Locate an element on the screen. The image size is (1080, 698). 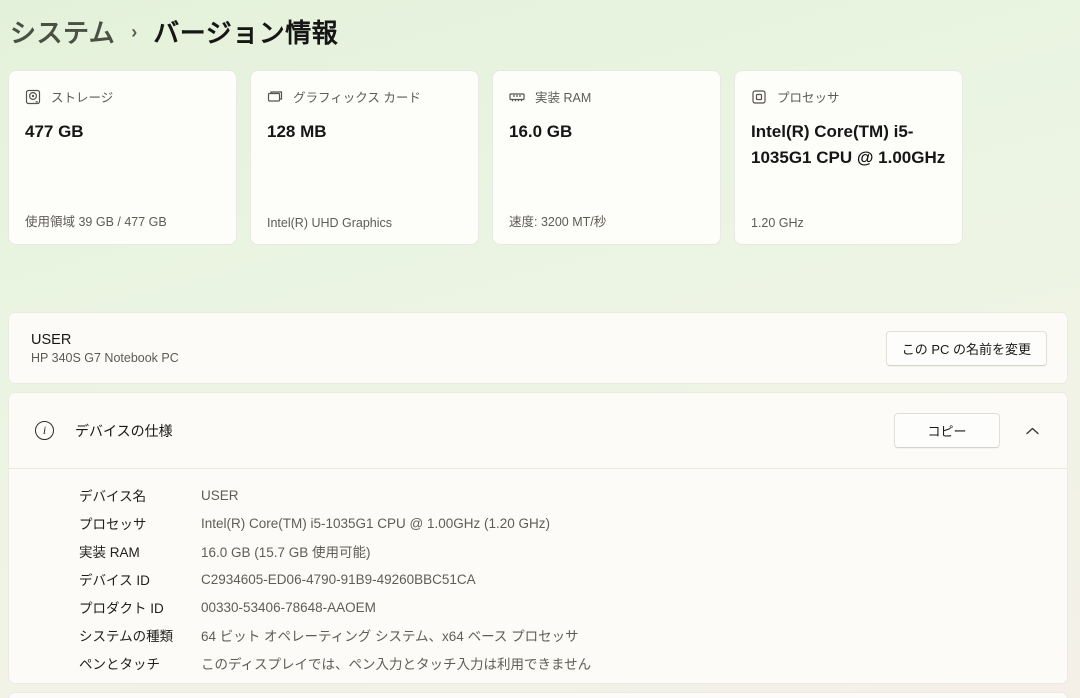
spec-row-pen-touch: ペンとタッチ このディスプレイでは、ペン入力とタッチ入力は利用できません is located at coordinates (335, 664).